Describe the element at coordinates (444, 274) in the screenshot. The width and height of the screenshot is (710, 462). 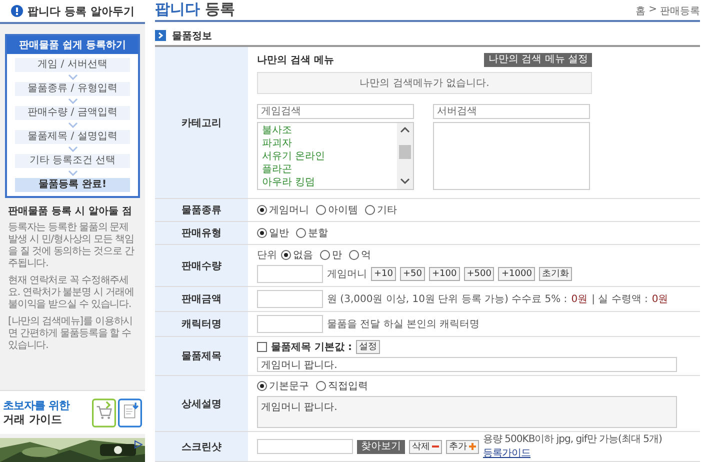
I see `quantity-button: +100` at that location.